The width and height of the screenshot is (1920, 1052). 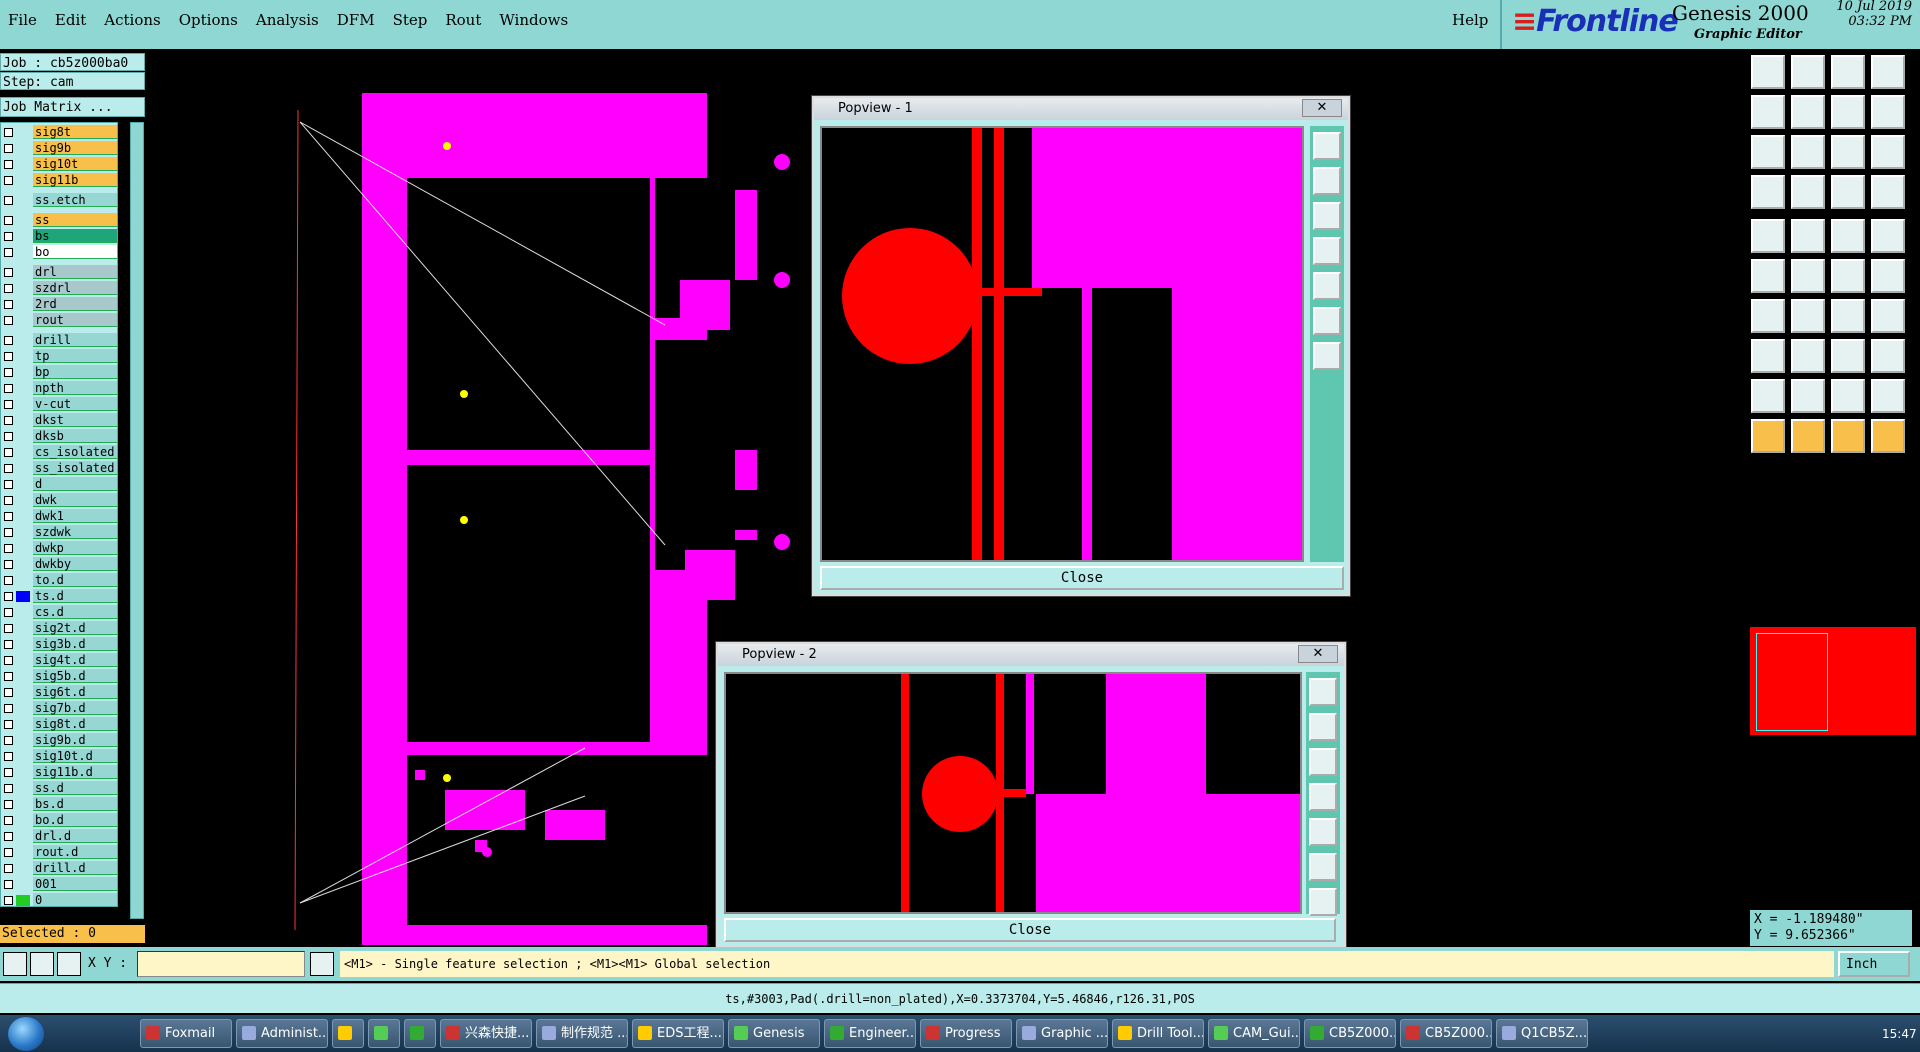 What do you see at coordinates (1808, 192) in the screenshot?
I see `snap-icon` at bounding box center [1808, 192].